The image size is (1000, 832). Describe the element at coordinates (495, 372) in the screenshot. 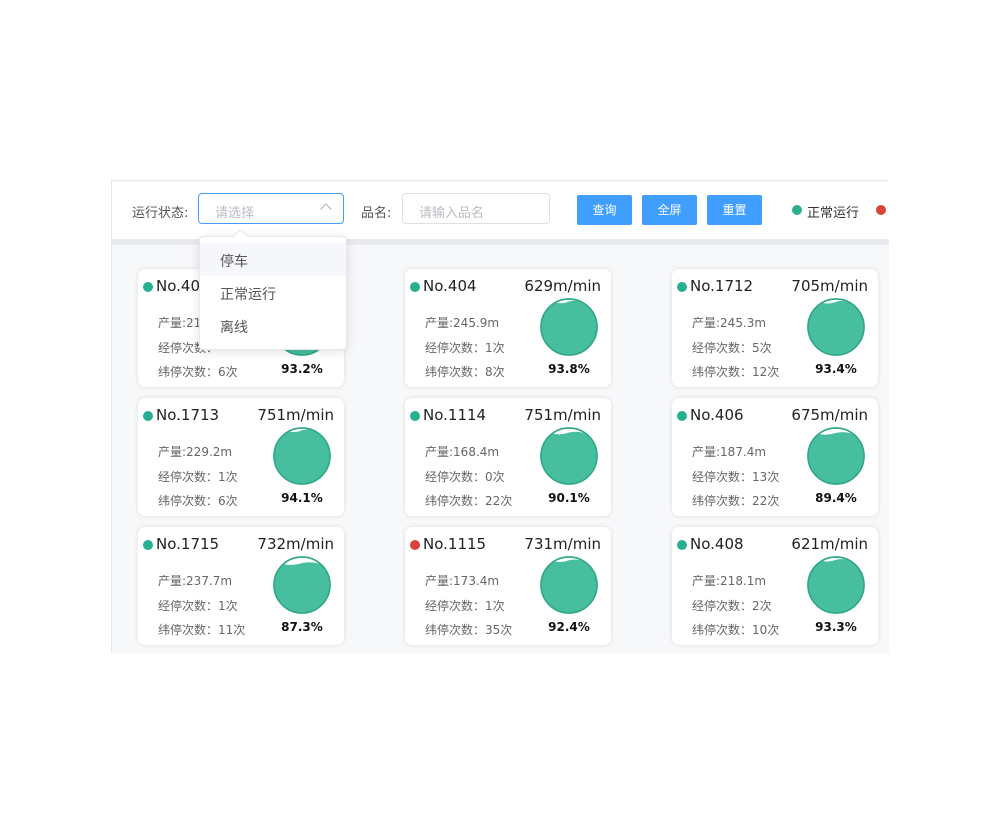

I see `weft-stop-value: 8次` at that location.